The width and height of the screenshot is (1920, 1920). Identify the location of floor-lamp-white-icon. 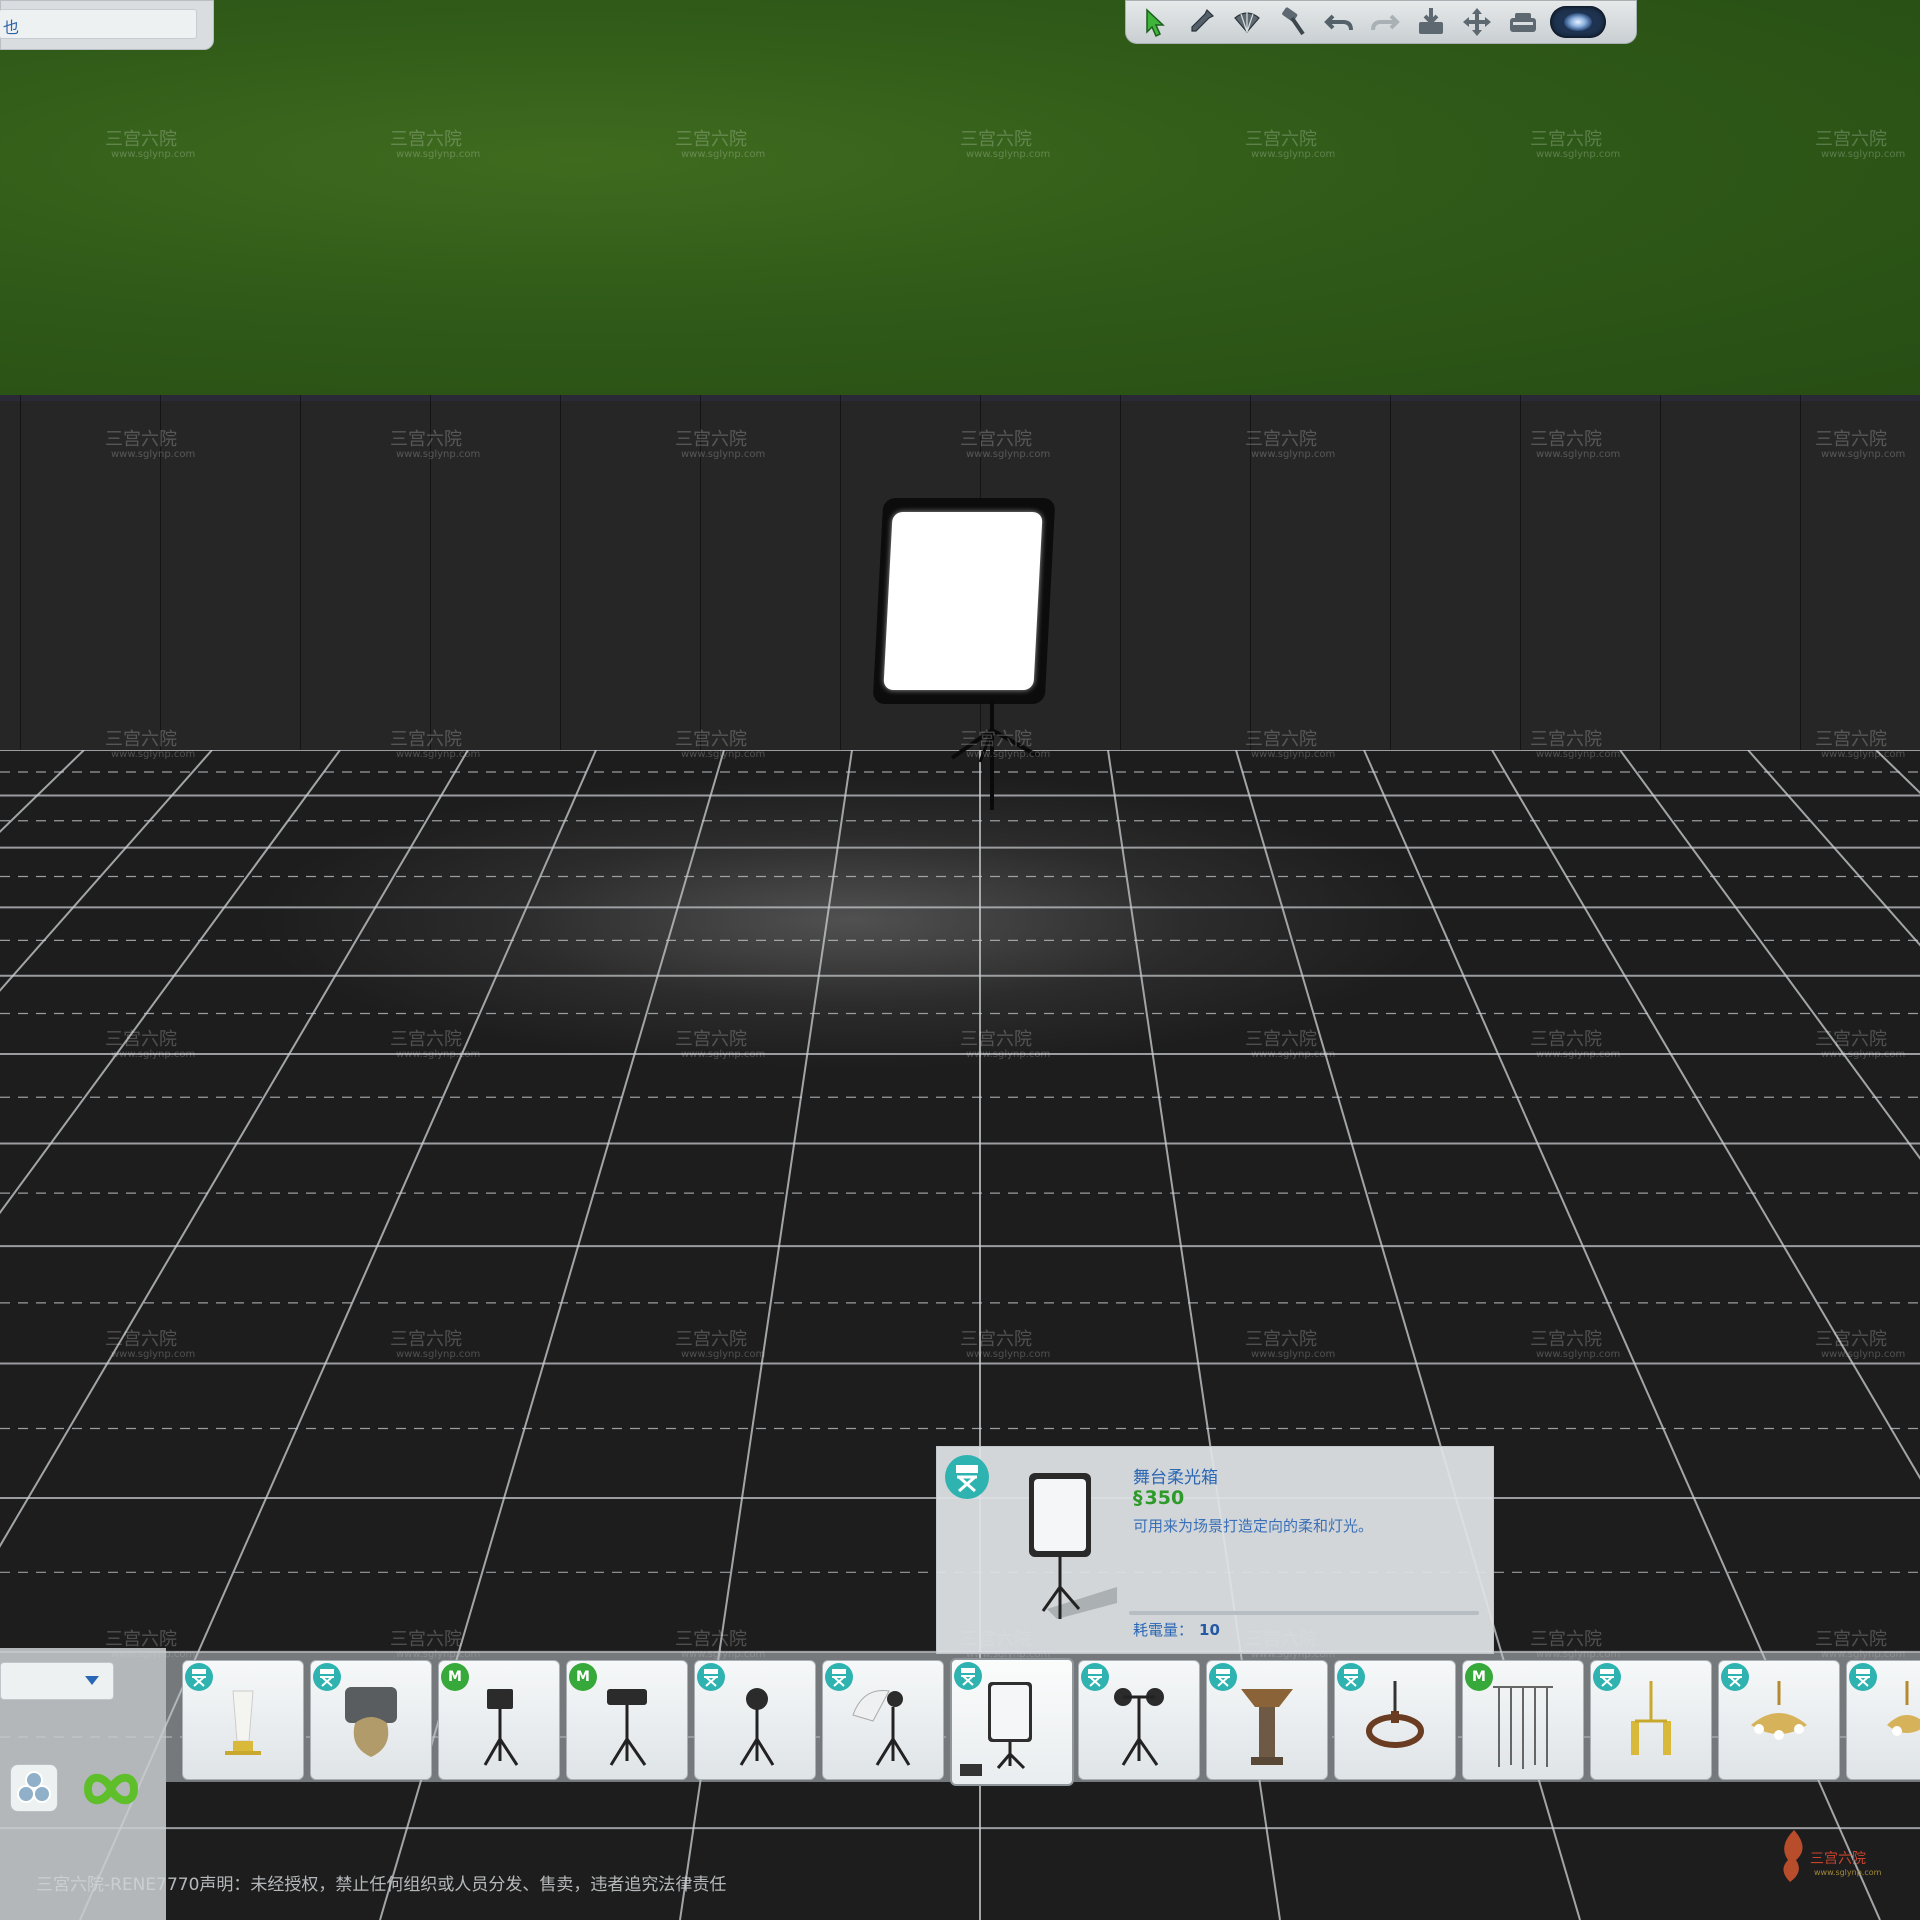
(243, 1722).